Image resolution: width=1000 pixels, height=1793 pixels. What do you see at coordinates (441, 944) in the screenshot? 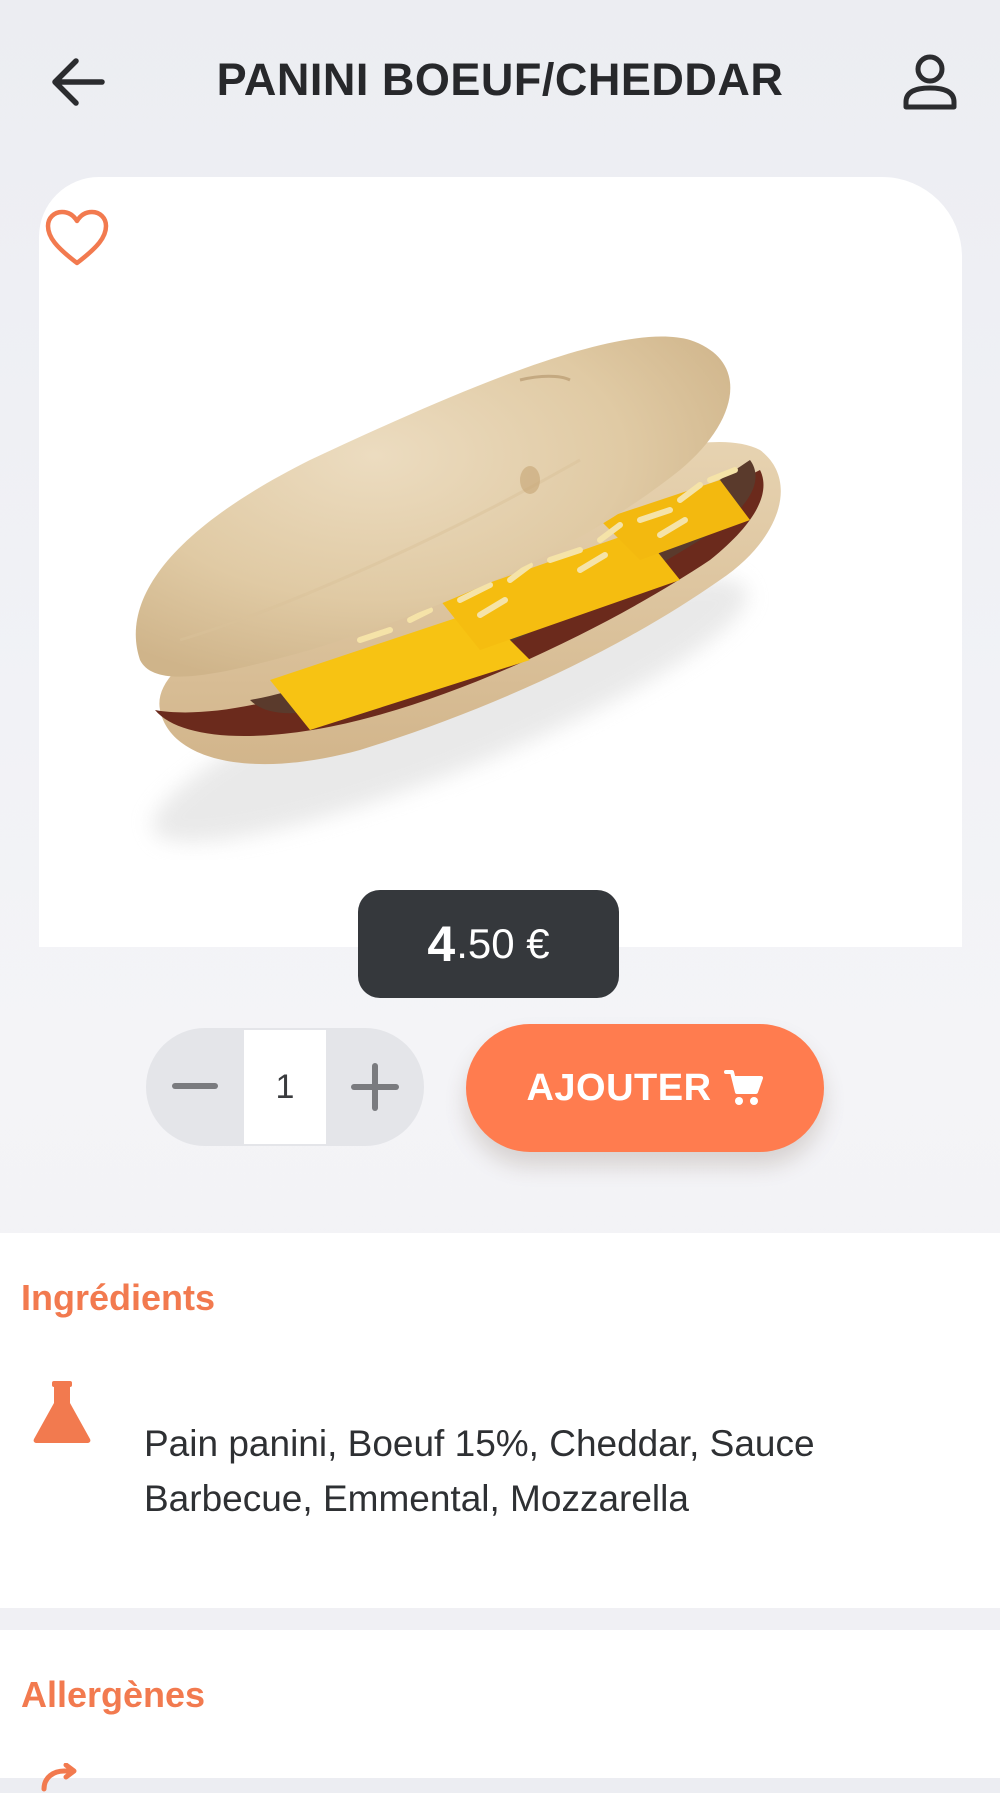
I see `price-integer: 4` at bounding box center [441, 944].